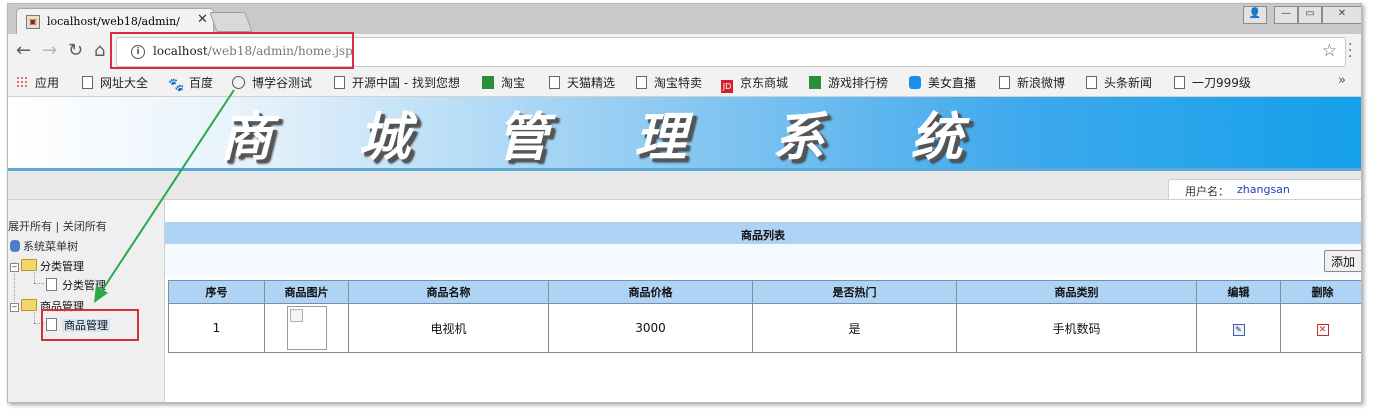 The height and width of the screenshot is (414, 1373). Describe the element at coordinates (15, 246) in the screenshot. I see `database-icon` at that location.